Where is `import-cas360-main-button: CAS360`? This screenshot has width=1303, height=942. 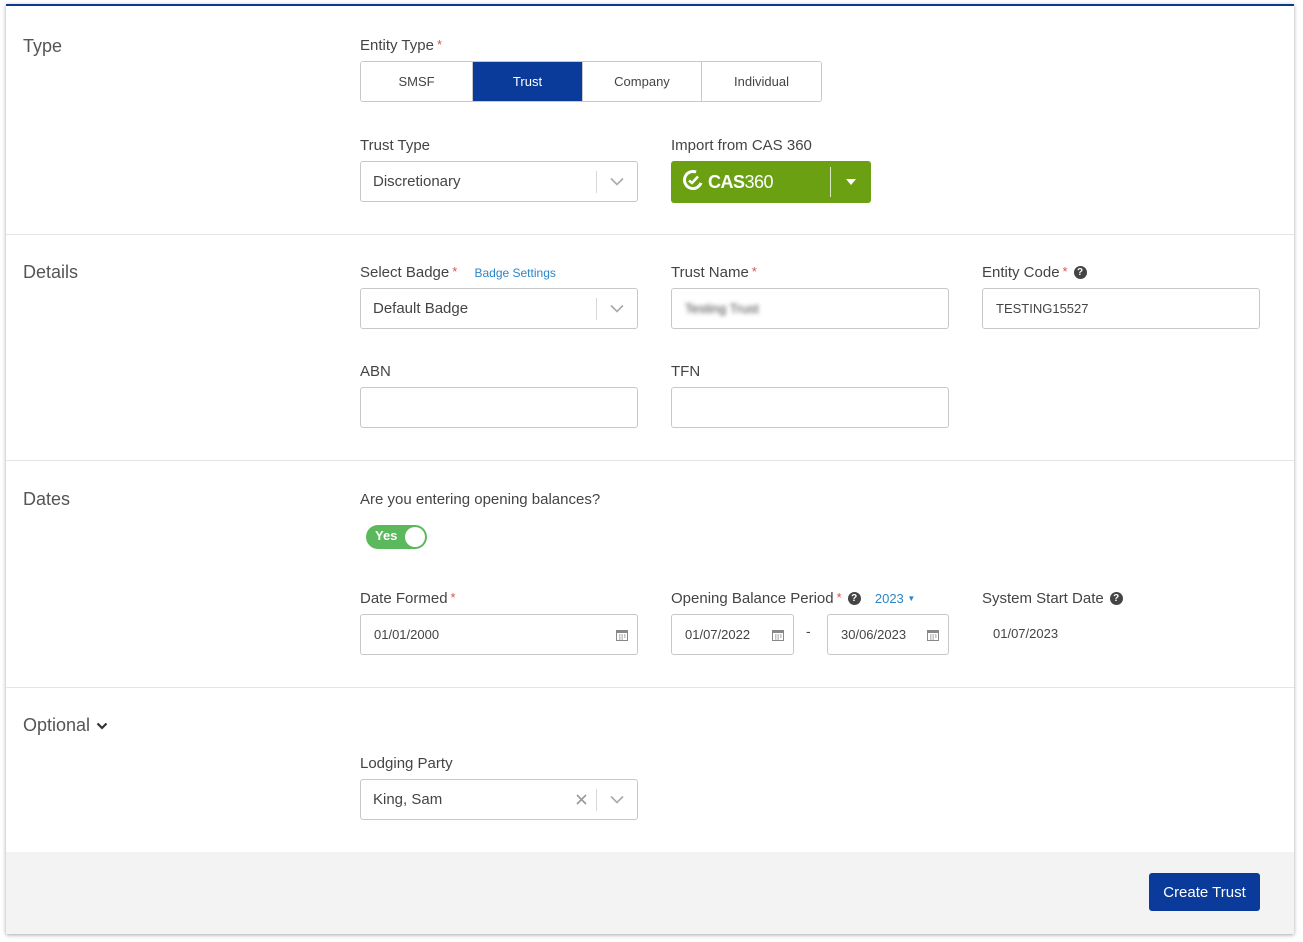 import-cas360-main-button: CAS360 is located at coordinates (750, 182).